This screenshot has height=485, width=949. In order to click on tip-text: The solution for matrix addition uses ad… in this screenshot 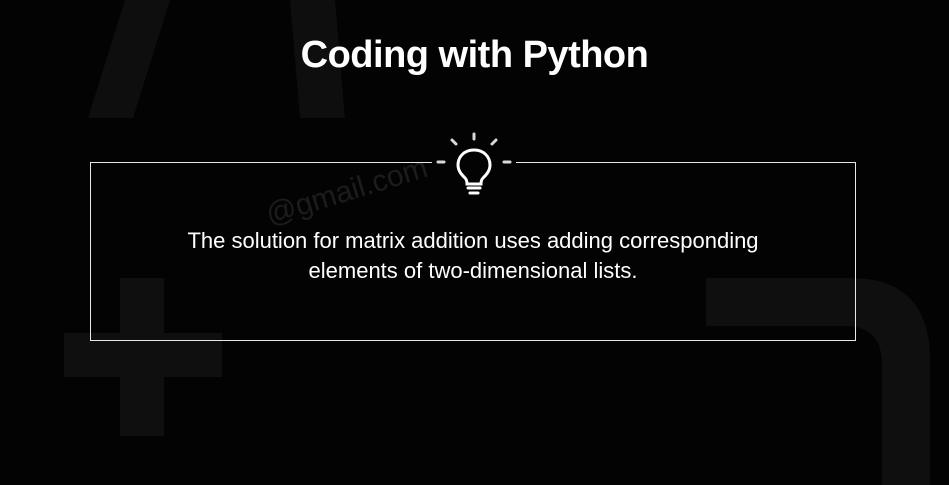, I will do `click(473, 256)`.